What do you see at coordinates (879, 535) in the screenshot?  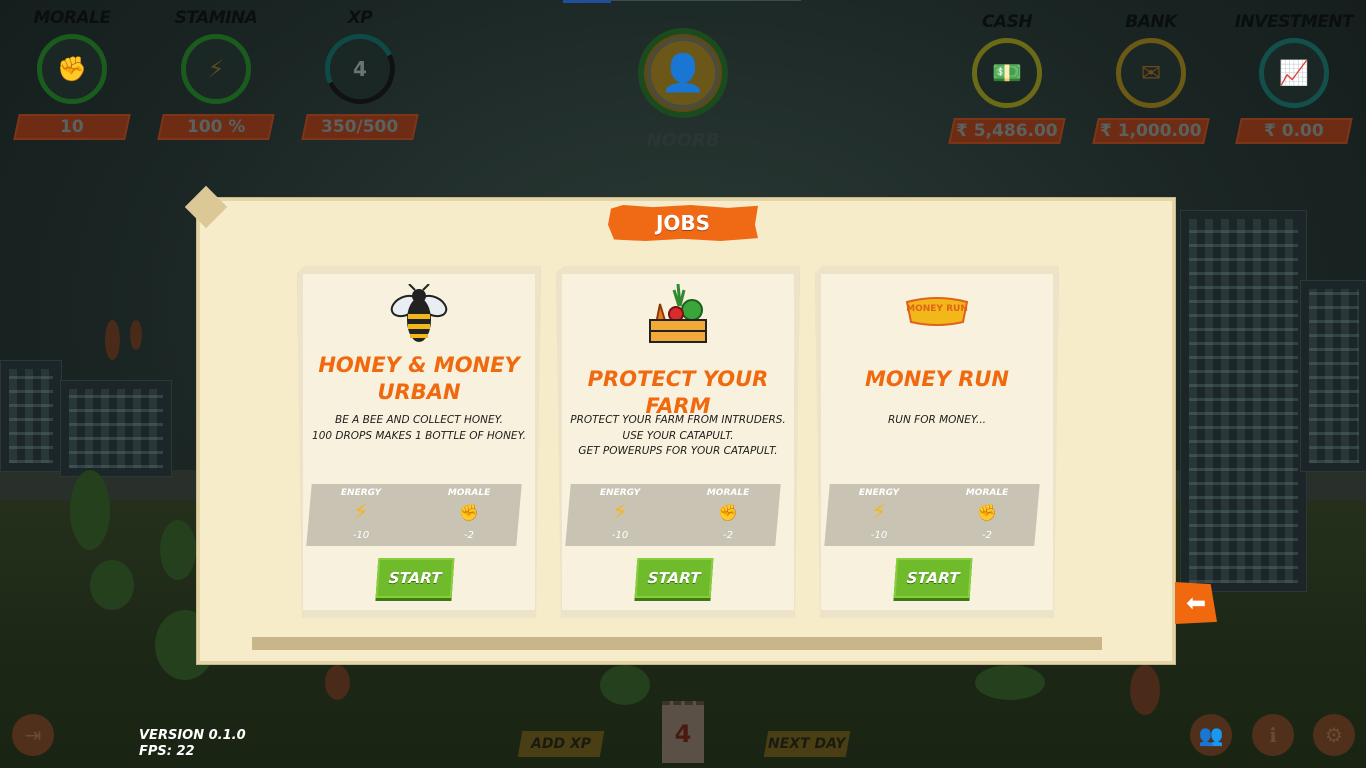 I see `energy-value: -10` at bounding box center [879, 535].